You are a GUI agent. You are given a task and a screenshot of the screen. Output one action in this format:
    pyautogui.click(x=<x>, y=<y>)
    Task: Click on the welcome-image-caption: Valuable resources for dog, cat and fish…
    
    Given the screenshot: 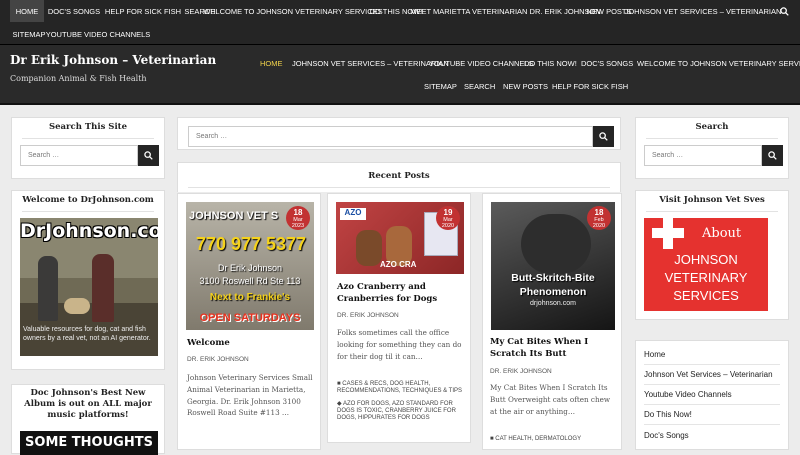 What is the action you would take?
    pyautogui.click(x=87, y=334)
    